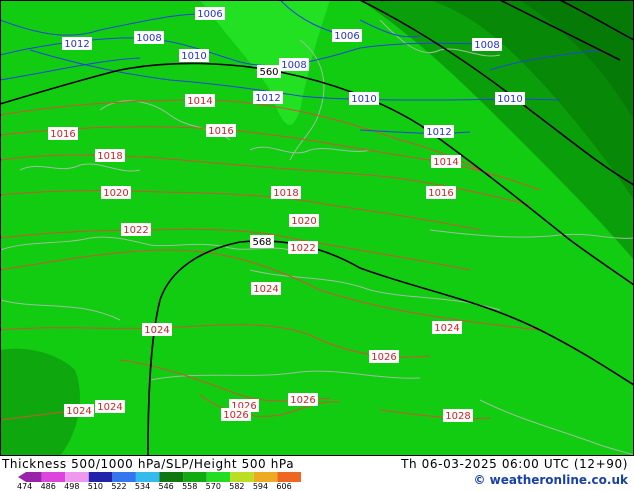  I want to click on height-label: 560, so click(268, 72).